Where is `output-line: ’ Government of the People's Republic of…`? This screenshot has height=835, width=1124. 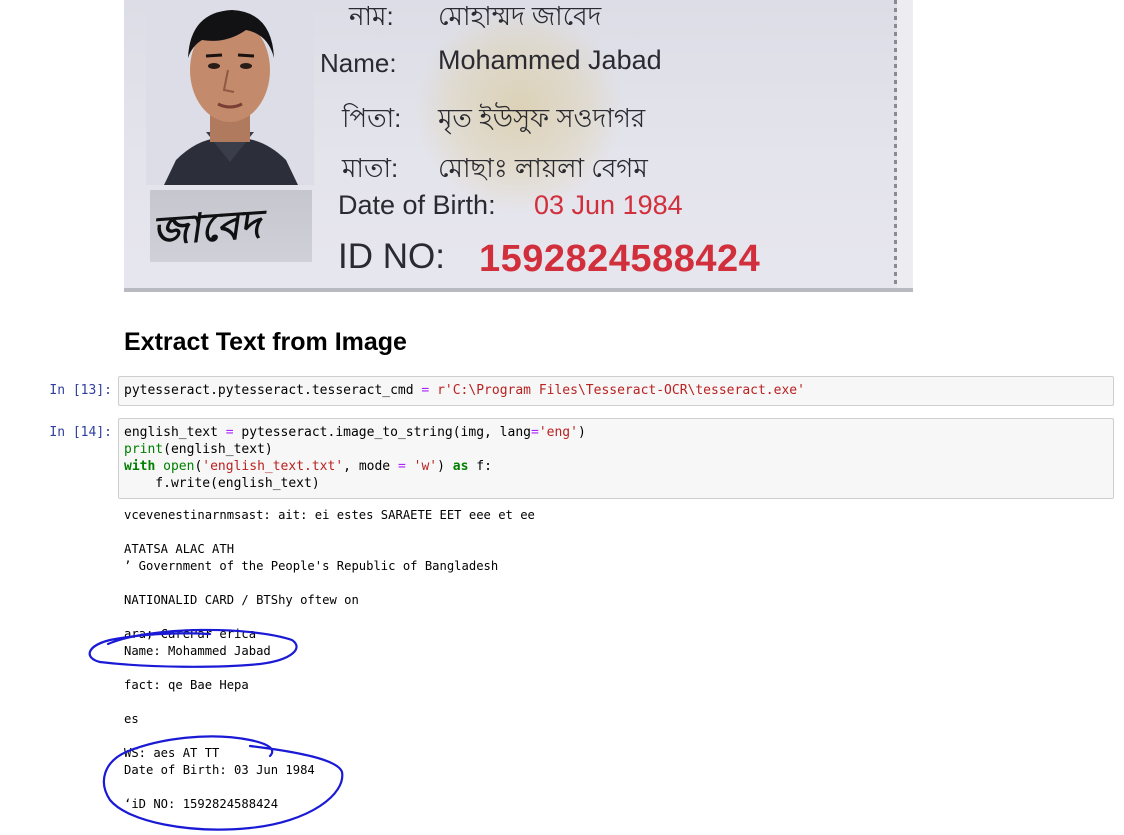 output-line: ’ Government of the People's Republic of… is located at coordinates (311, 566).